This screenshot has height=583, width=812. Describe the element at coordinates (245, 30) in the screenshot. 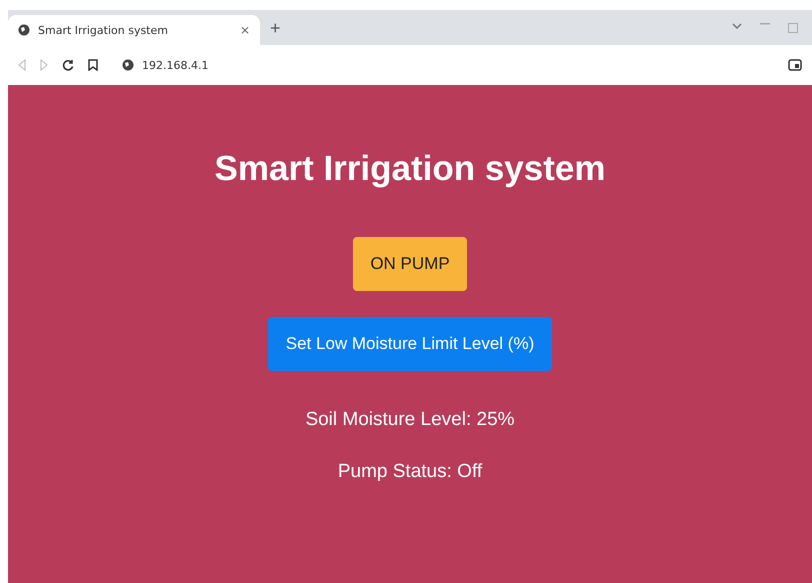

I see `close-tab-button: ×` at that location.